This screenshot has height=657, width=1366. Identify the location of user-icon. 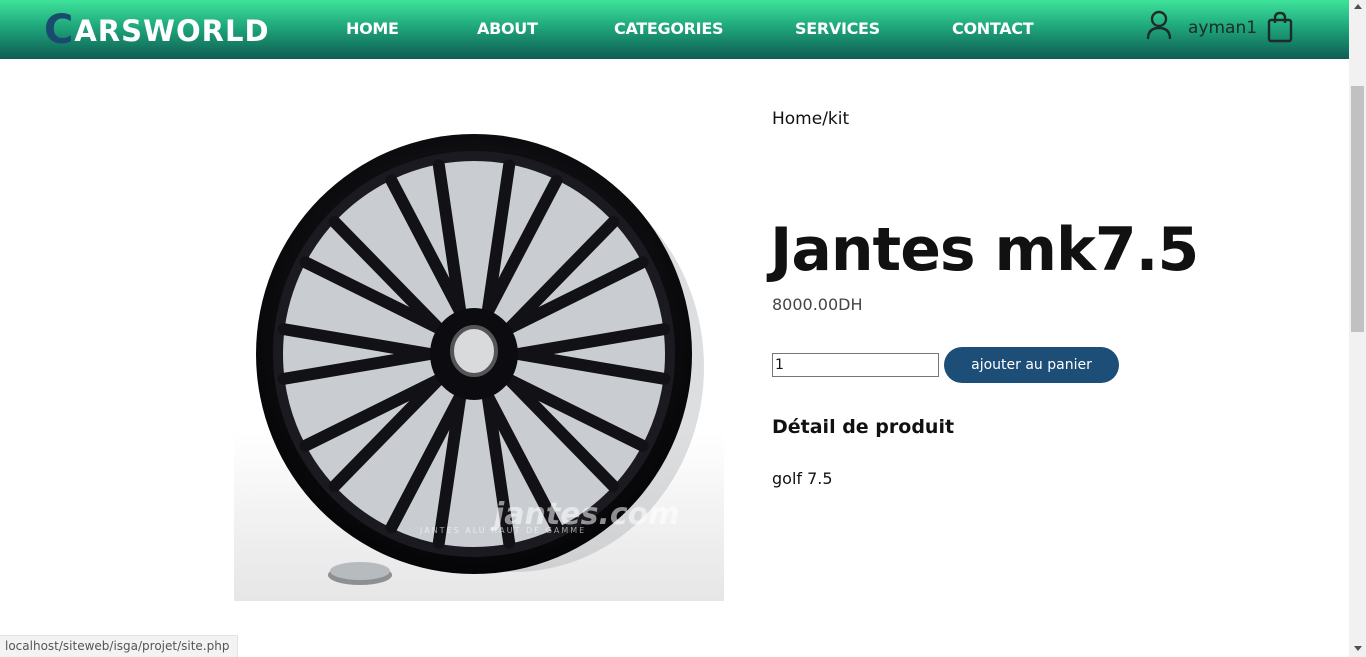
(1159, 25).